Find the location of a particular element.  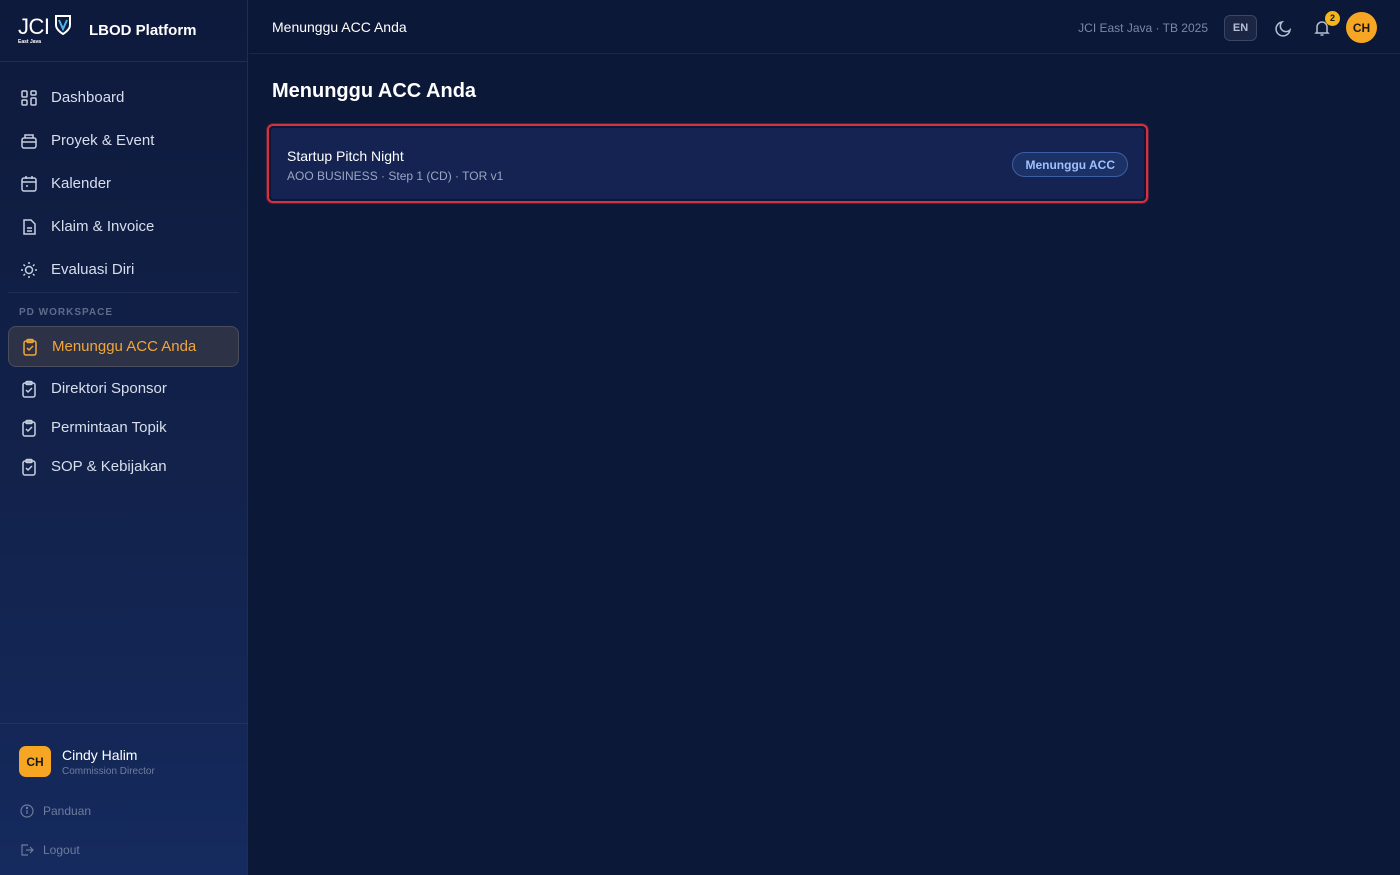

status-badge: Menunggu ACC is located at coordinates (1070, 164).